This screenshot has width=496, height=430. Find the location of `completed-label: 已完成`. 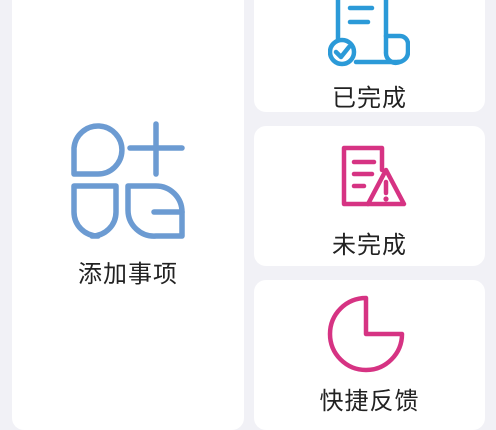

completed-label: 已完成 is located at coordinates (369, 98).